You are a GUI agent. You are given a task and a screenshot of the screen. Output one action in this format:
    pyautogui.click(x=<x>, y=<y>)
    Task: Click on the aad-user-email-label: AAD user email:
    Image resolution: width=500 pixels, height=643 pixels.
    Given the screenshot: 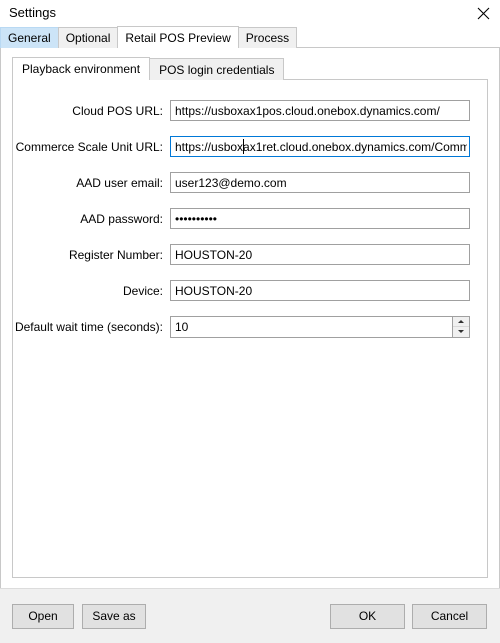 What is the action you would take?
    pyautogui.click(x=119, y=182)
    